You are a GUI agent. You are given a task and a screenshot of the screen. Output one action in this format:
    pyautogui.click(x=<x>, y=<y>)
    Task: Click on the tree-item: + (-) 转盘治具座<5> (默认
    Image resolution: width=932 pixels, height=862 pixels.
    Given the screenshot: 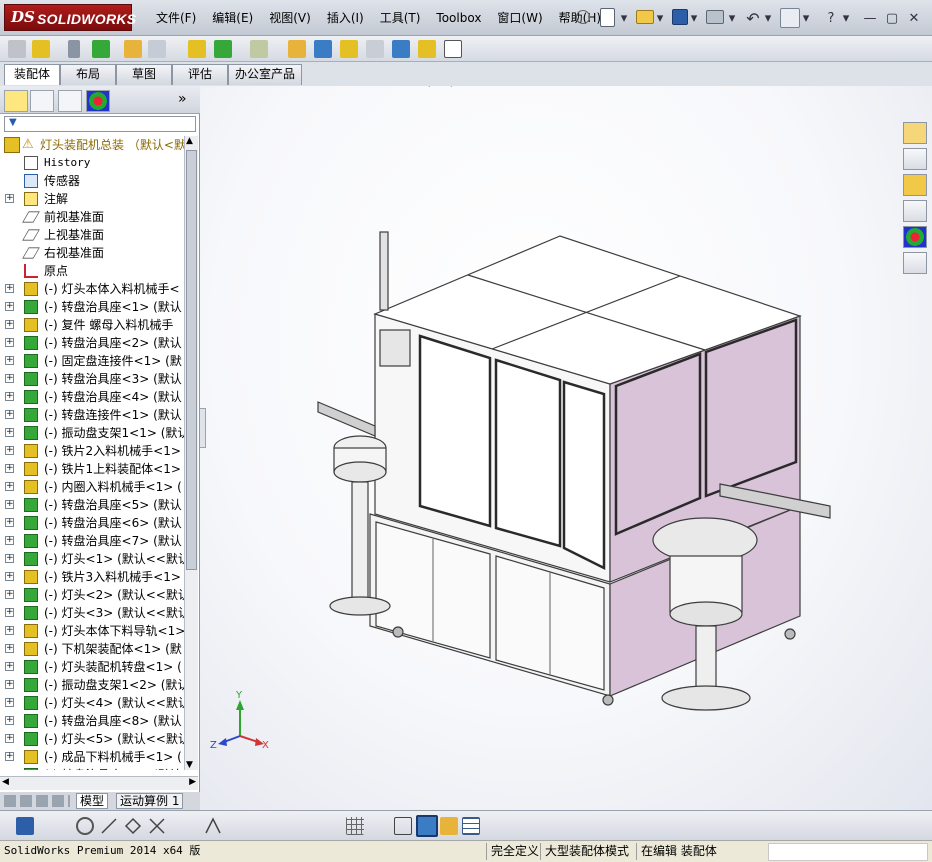 What is the action you would take?
    pyautogui.click(x=92, y=505)
    